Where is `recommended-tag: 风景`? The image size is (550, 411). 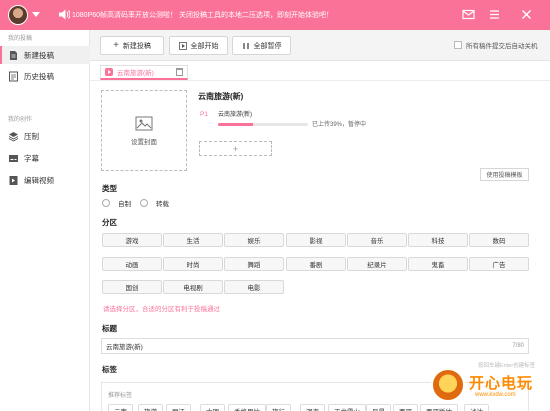
recommended-tag: 风景 is located at coordinates (378, 407).